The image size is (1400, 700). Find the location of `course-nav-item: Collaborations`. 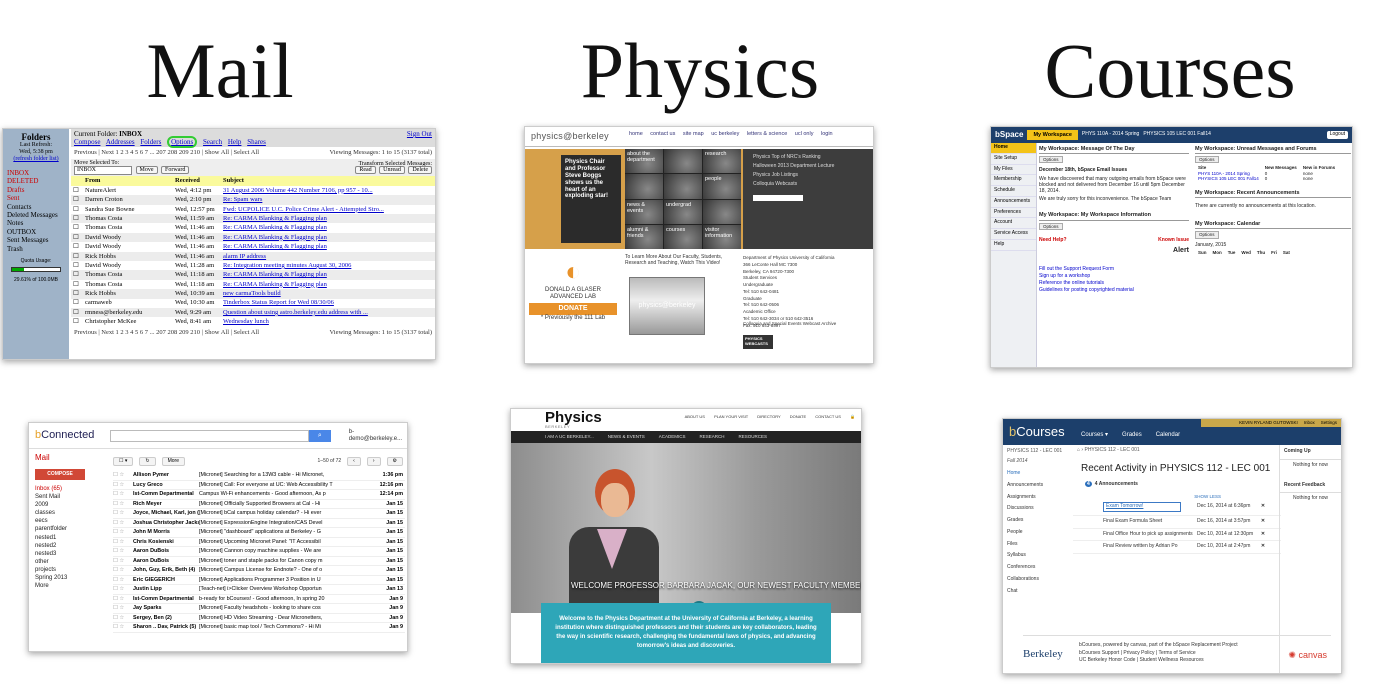

course-nav-item: Collaborations is located at coordinates (1036, 580).